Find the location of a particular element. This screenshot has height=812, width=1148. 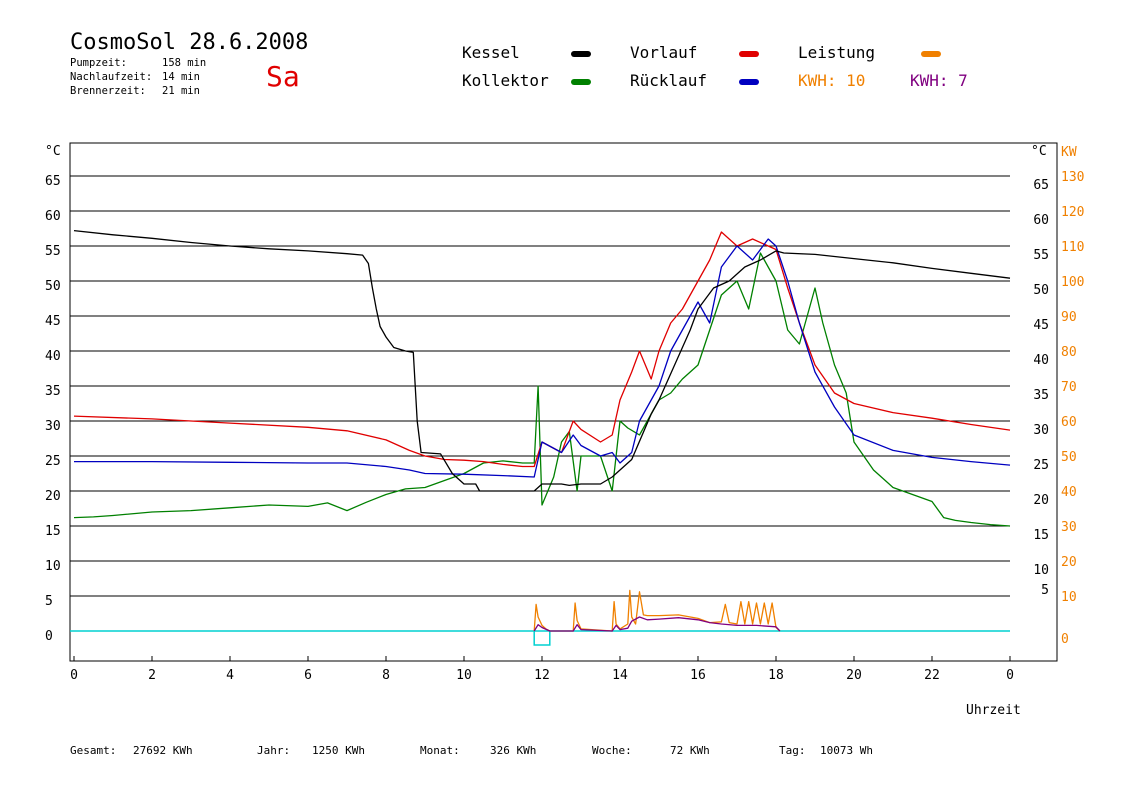

kw-tick-label: 30 is located at coordinates (1069, 527).